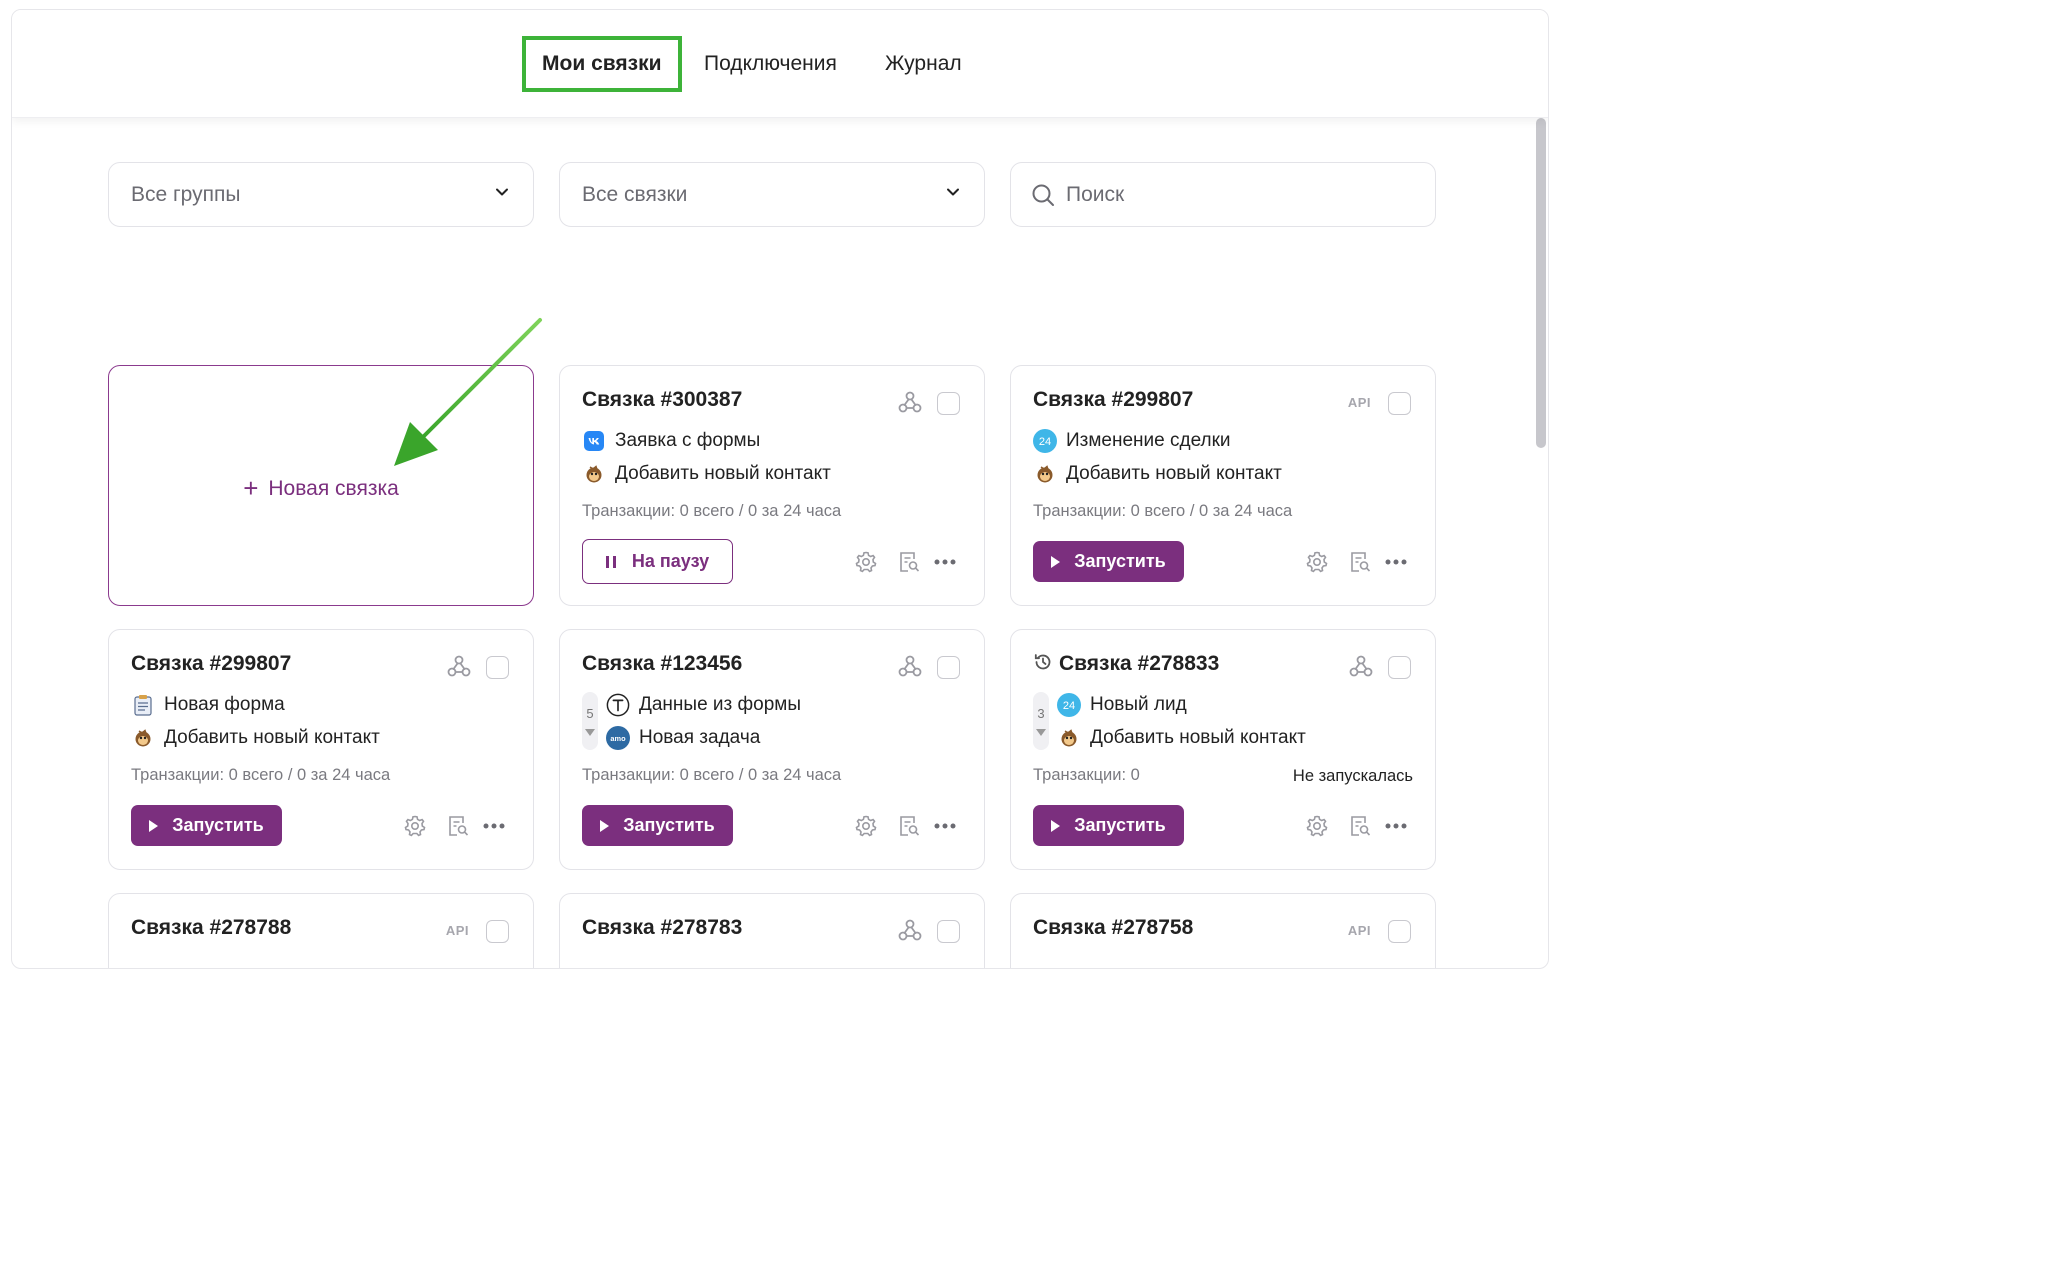 The width and height of the screenshot is (2054, 1262). Describe the element at coordinates (321, 930) in the screenshot. I see `link-card: Связка #278788 API` at that location.